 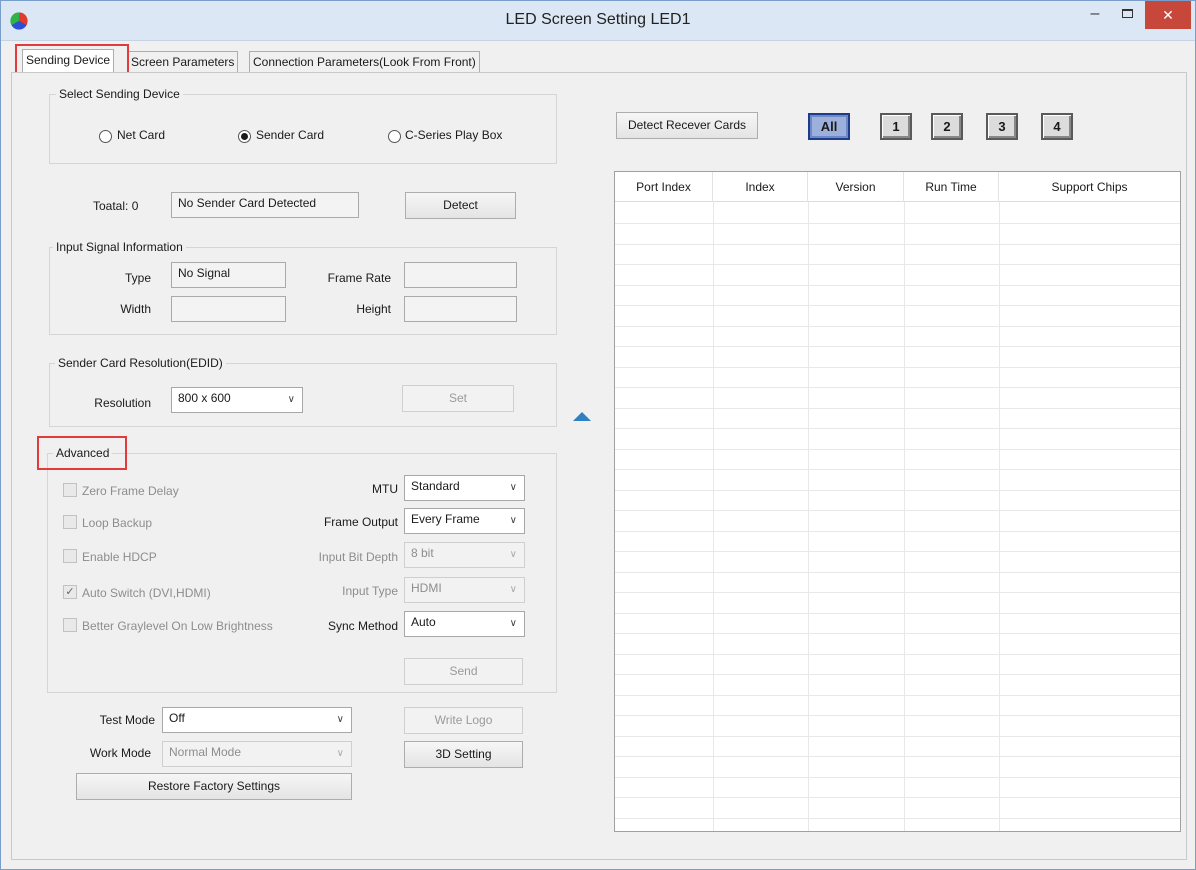 What do you see at coordinates (445, 519) in the screenshot?
I see `frame-output-value: Every Frame` at bounding box center [445, 519].